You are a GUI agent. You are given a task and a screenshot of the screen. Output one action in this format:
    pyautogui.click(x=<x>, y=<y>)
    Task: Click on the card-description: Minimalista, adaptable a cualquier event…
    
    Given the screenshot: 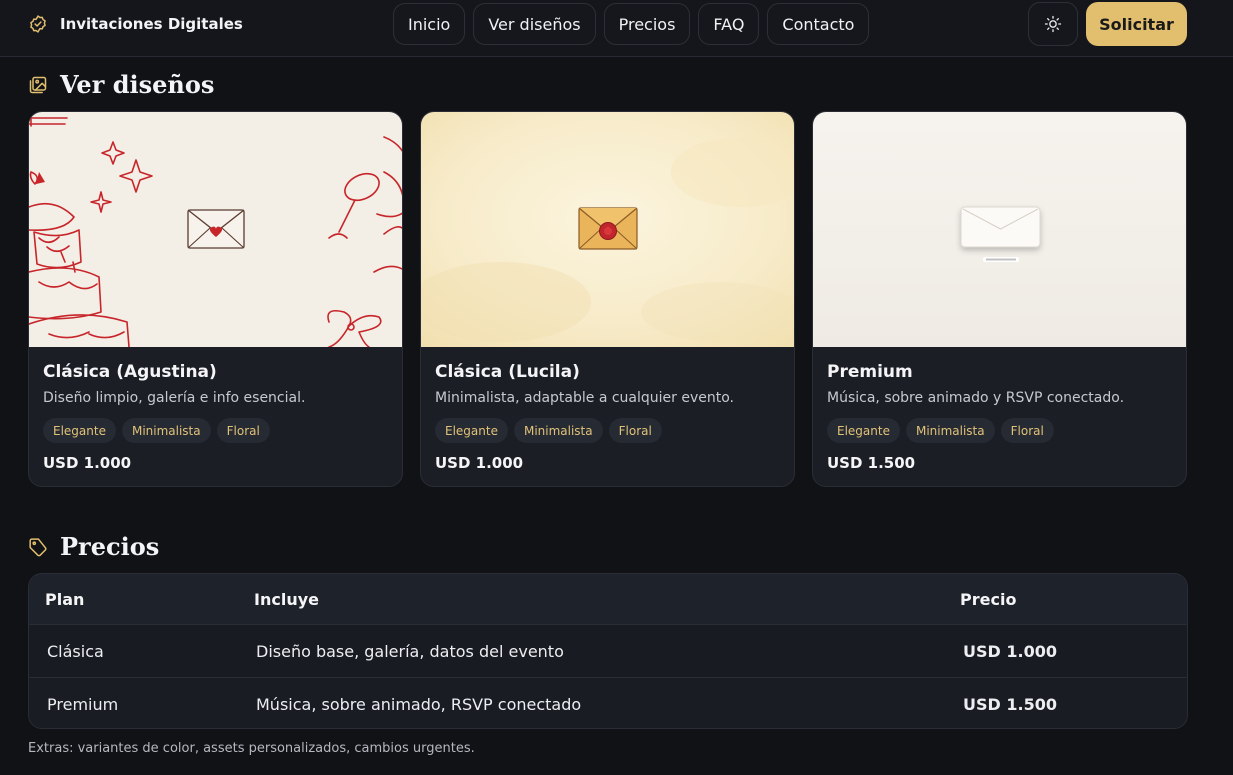 What is the action you would take?
    pyautogui.click(x=585, y=398)
    